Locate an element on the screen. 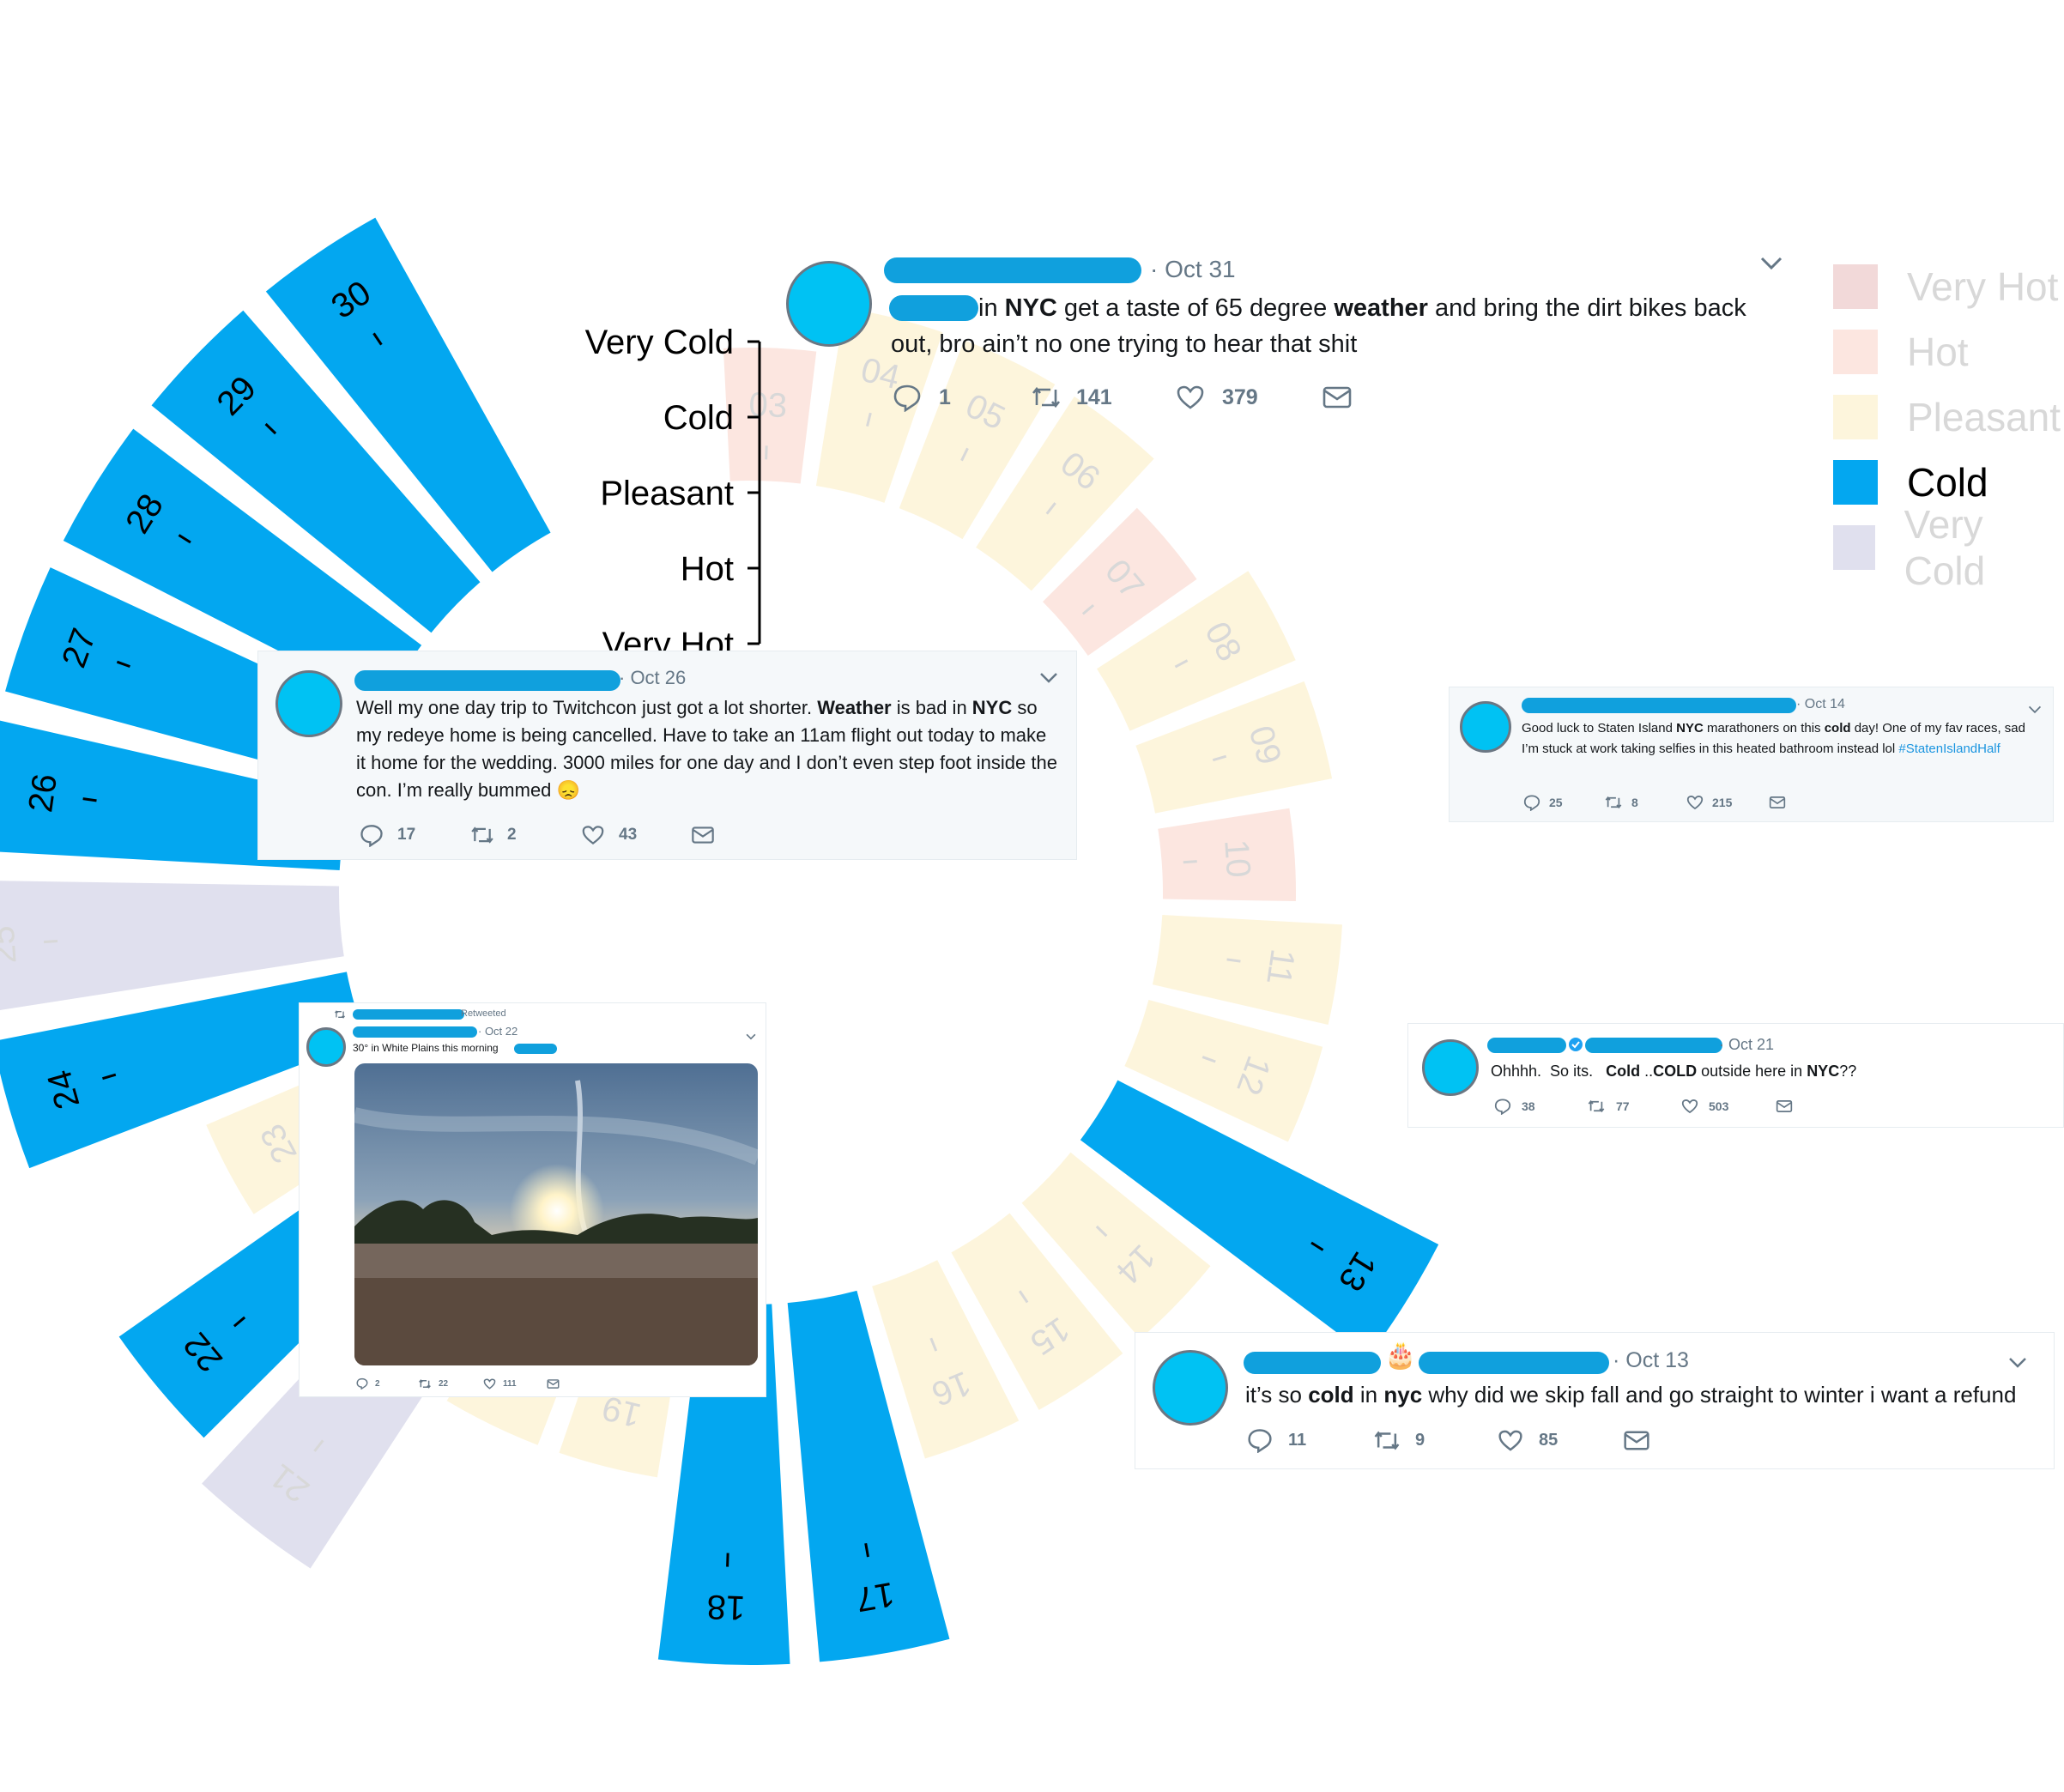 The height and width of the screenshot is (1792, 2064). day-label-text: 26 is located at coordinates (42, 793).